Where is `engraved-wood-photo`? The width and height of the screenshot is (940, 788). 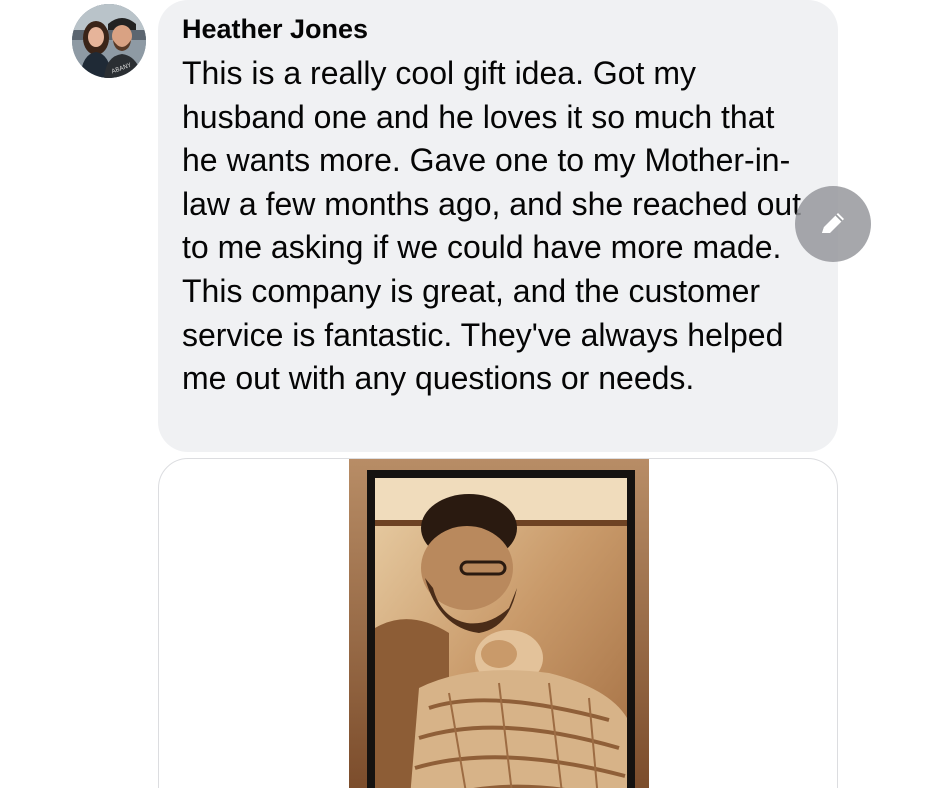
engraved-wood-photo is located at coordinates (499, 623).